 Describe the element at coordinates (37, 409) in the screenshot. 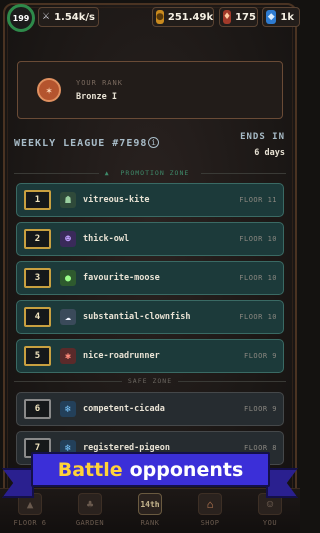

I see `position-badge: 6` at that location.